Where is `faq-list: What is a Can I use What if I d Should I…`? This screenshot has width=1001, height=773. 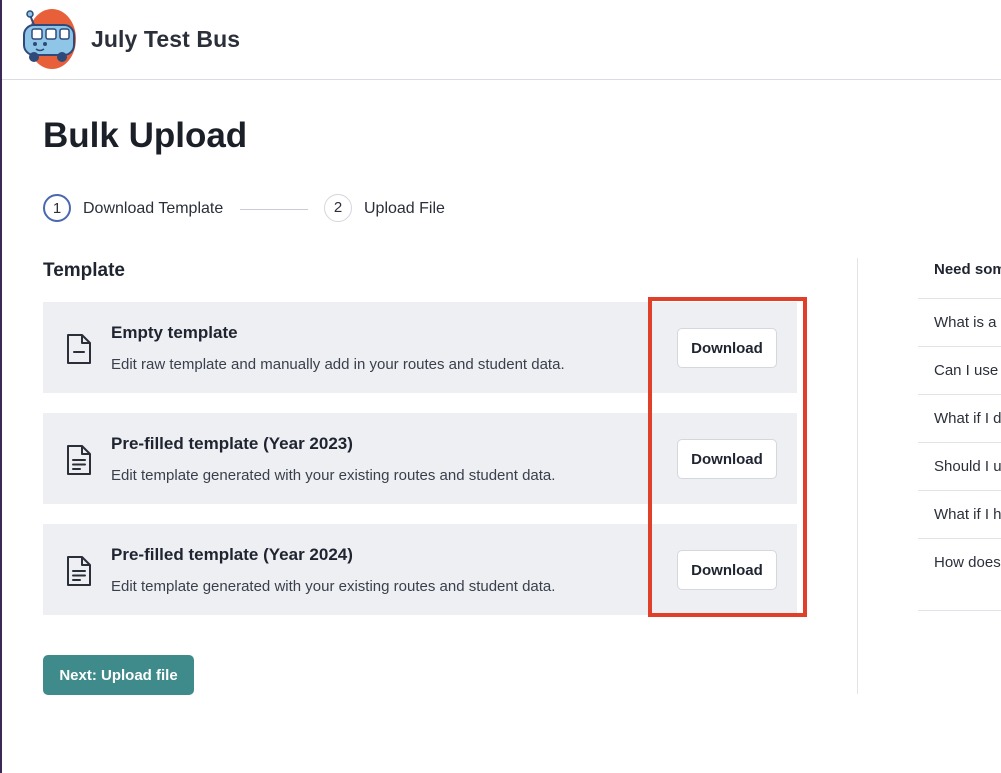 faq-list: What is a Can I use What if I d Should I… is located at coordinates (959, 454).